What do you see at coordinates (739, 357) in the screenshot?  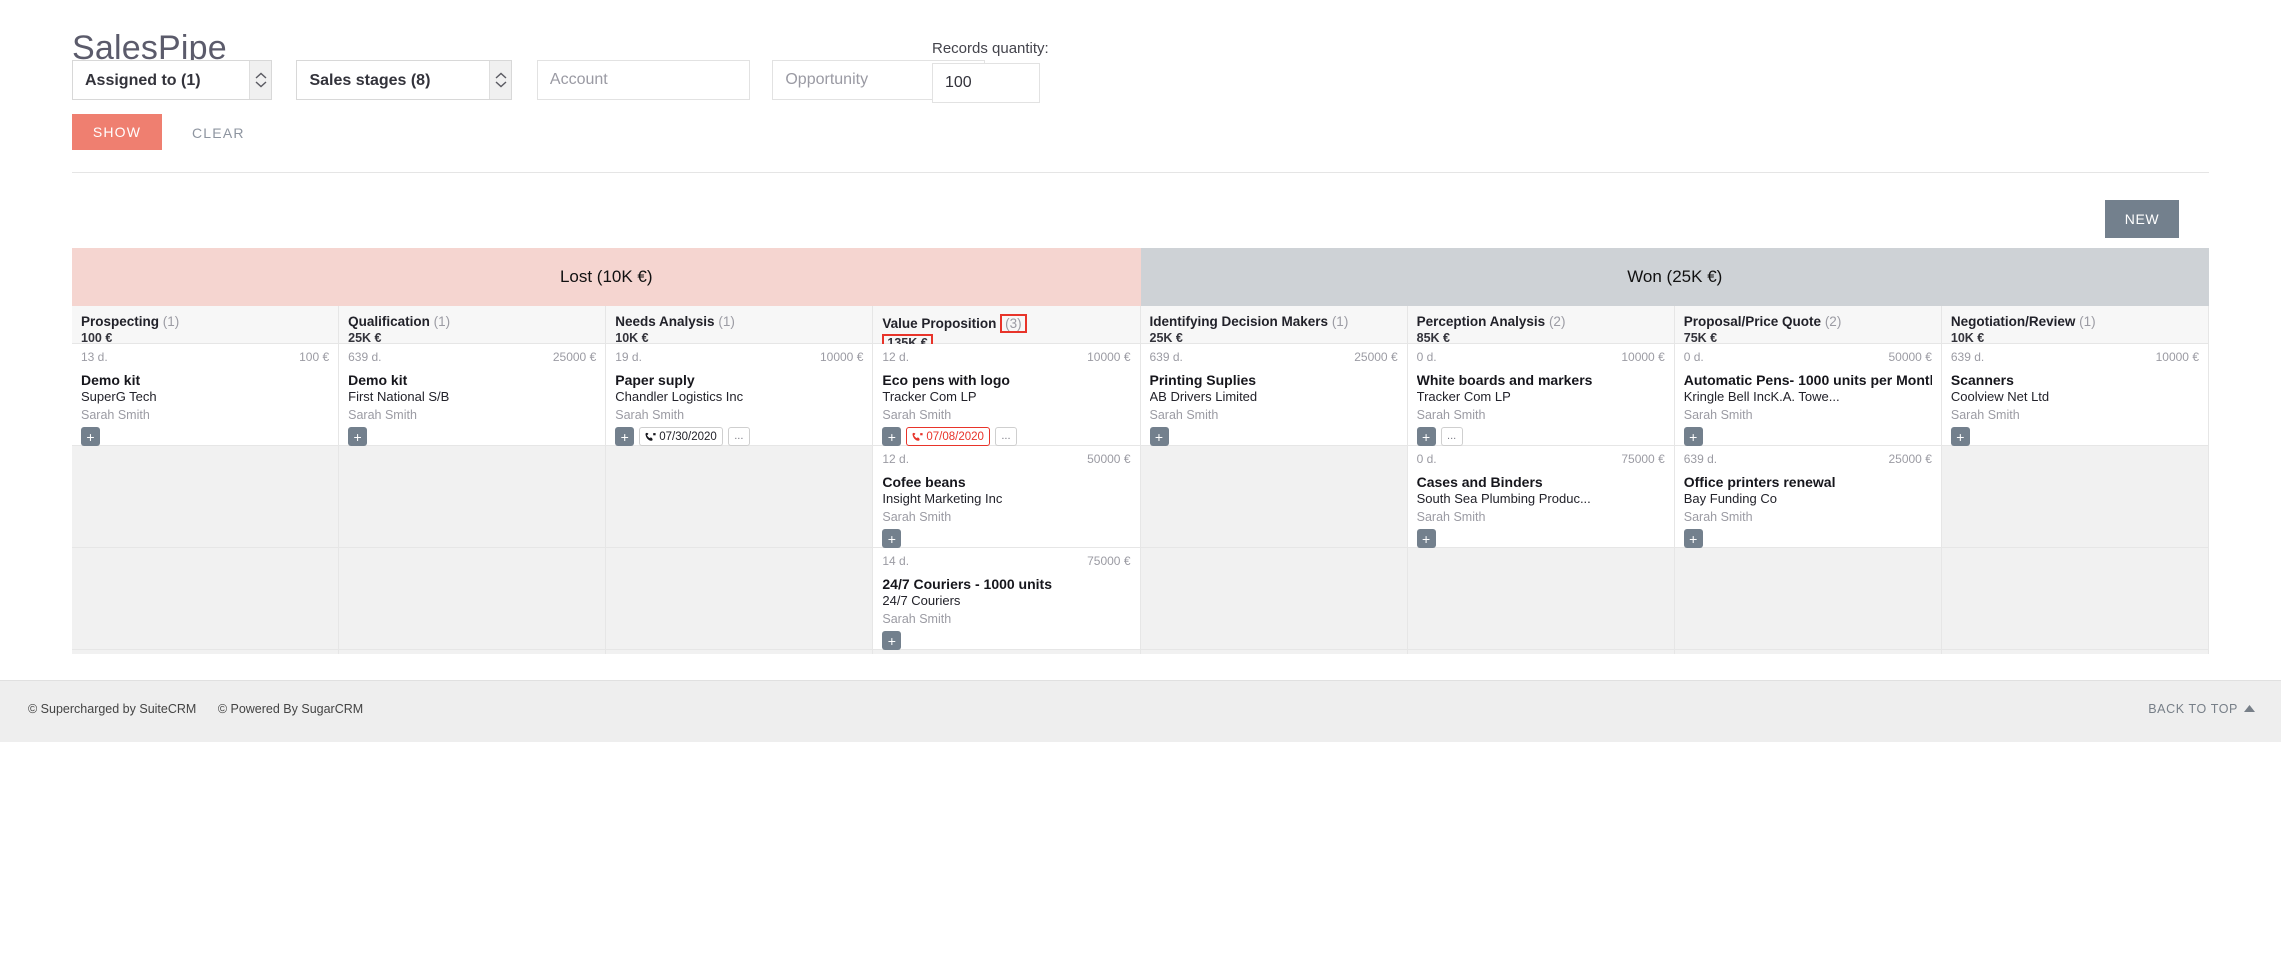 I see `card-meta-row: 19 d. 10000 €` at bounding box center [739, 357].